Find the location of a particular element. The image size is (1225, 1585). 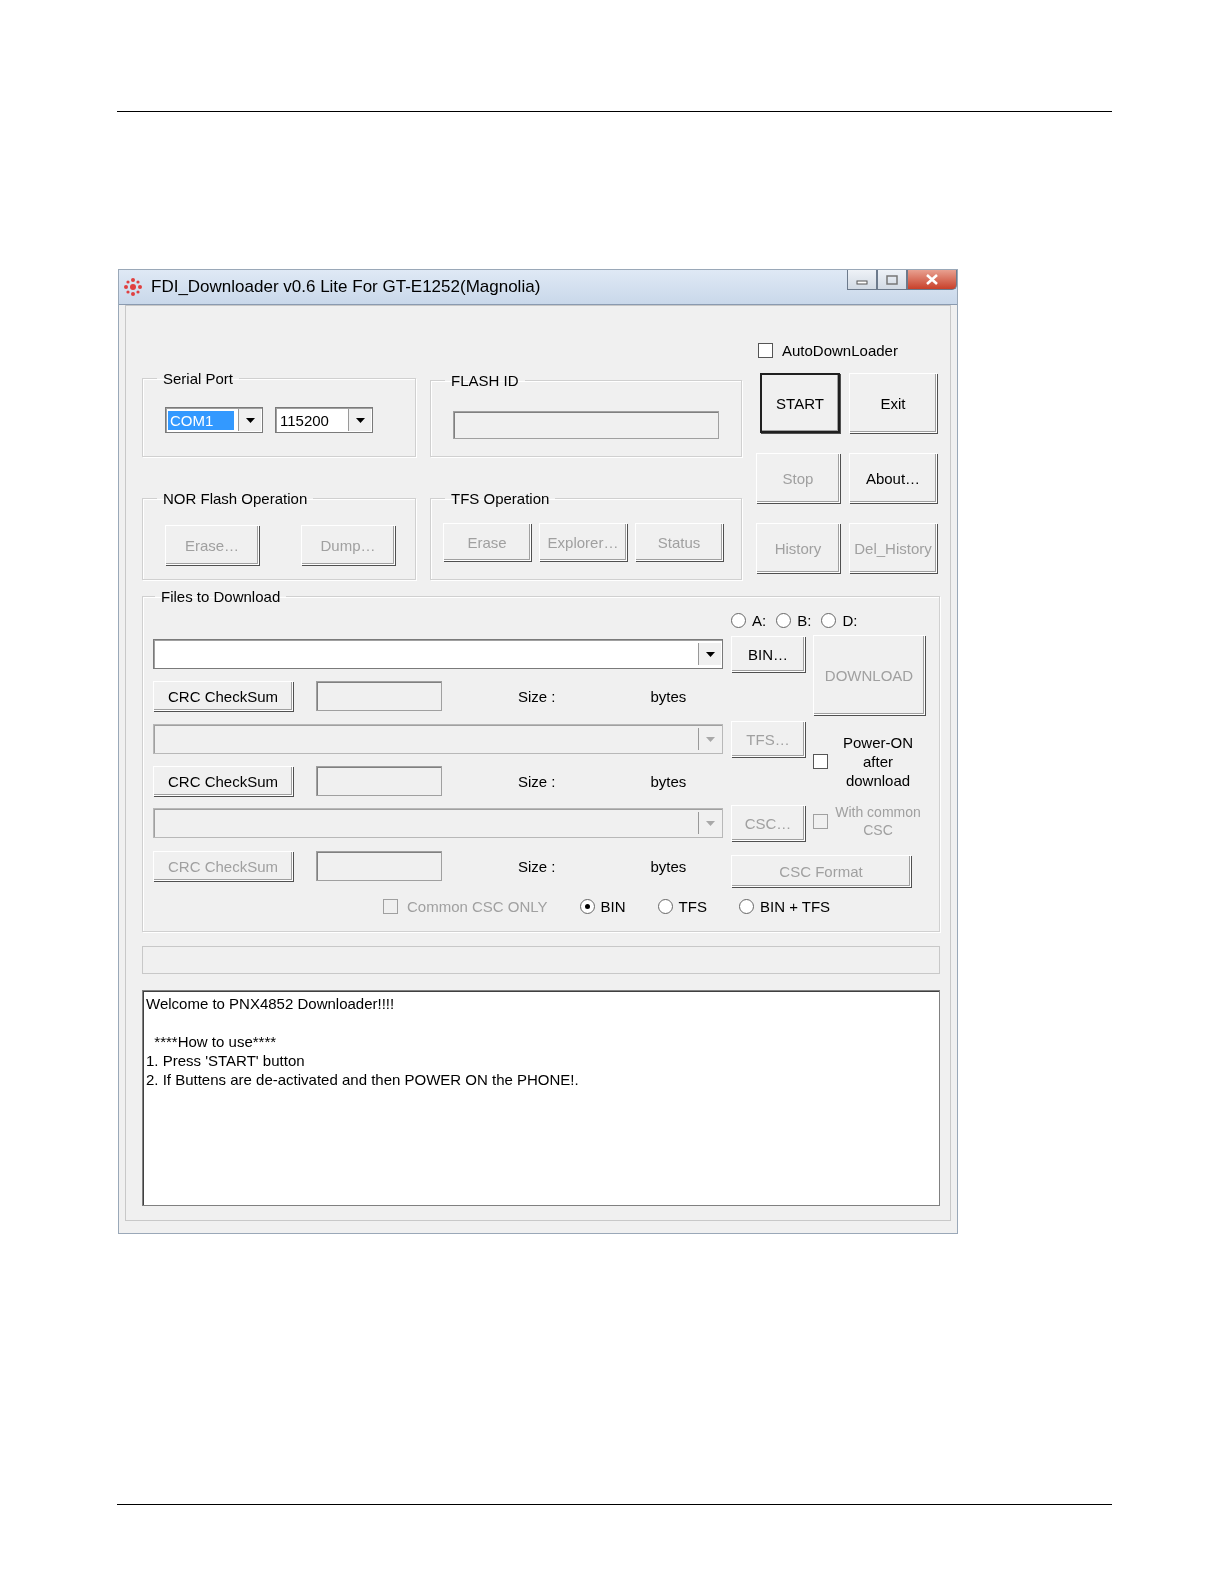

checkbox-label: With common CSC is located at coordinates (878, 821).